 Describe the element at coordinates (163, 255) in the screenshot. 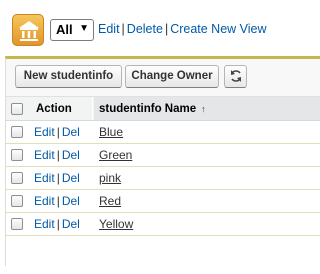

I see `table-empty-area` at that location.